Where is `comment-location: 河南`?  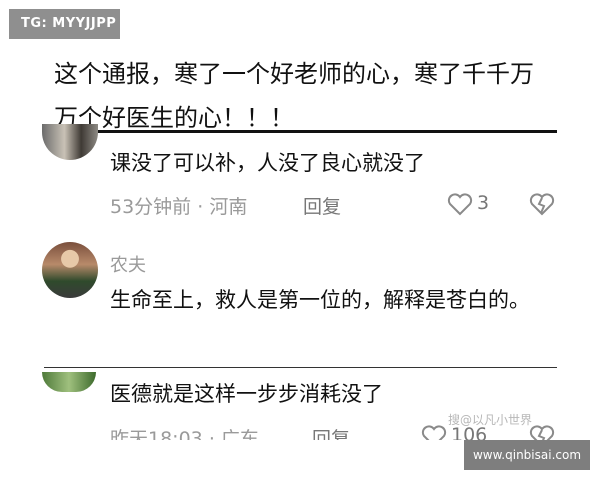
comment-location: 河南 is located at coordinates (228, 207).